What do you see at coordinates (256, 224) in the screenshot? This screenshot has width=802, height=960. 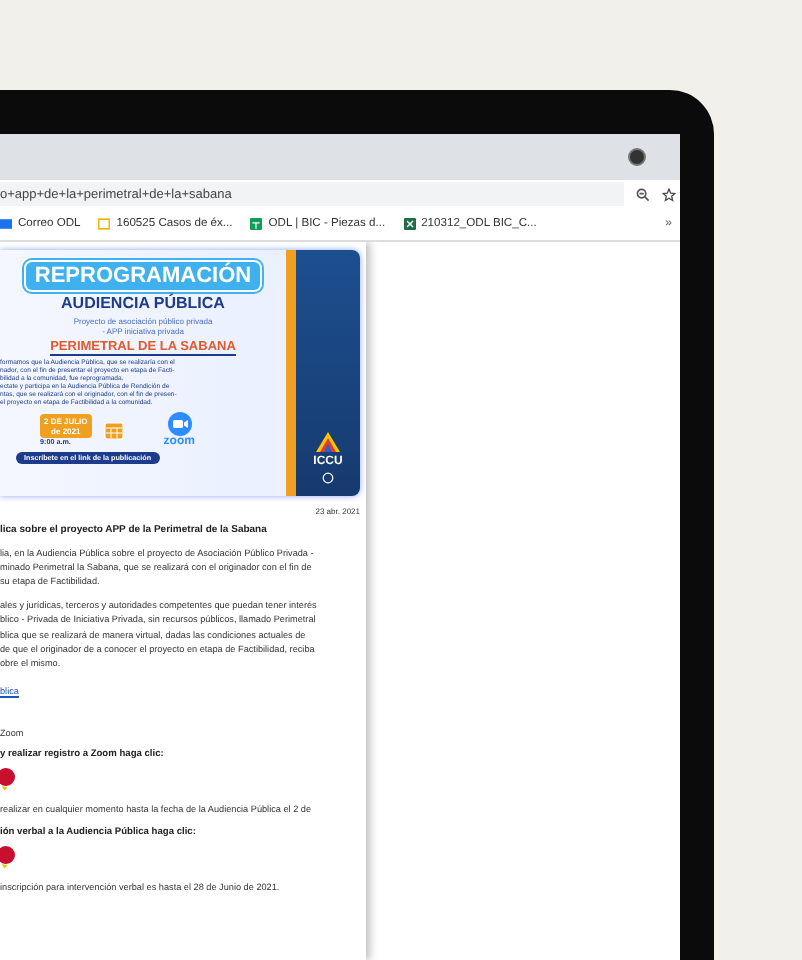 I see `sheet-icon` at bounding box center [256, 224].